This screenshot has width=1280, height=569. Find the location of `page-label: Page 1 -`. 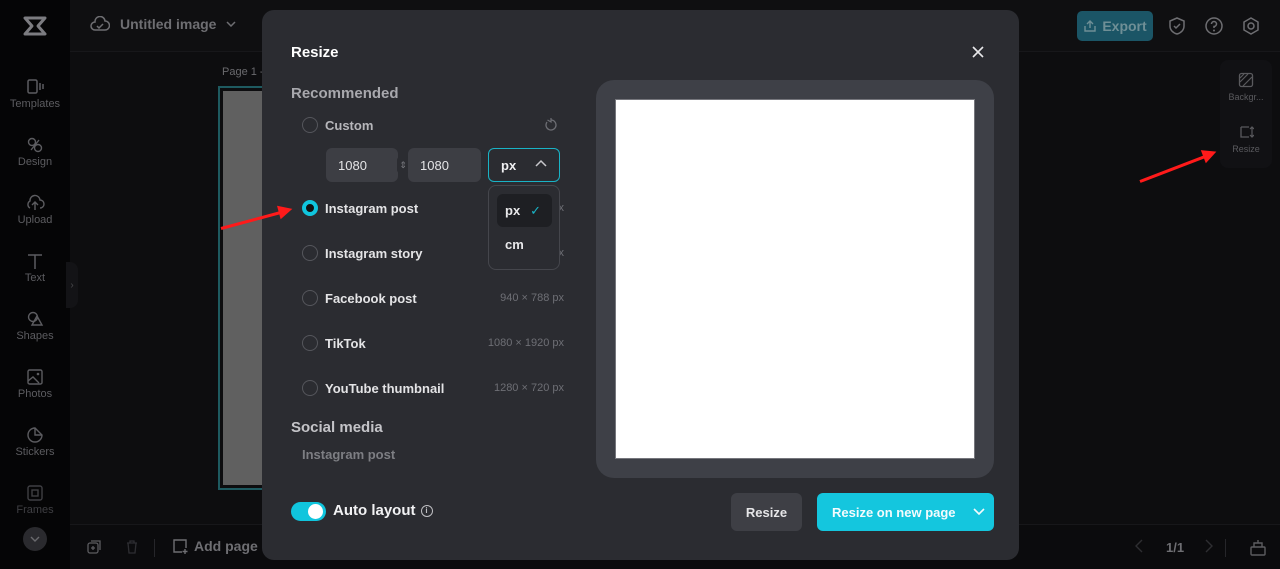

page-label: Page 1 - is located at coordinates (243, 72).